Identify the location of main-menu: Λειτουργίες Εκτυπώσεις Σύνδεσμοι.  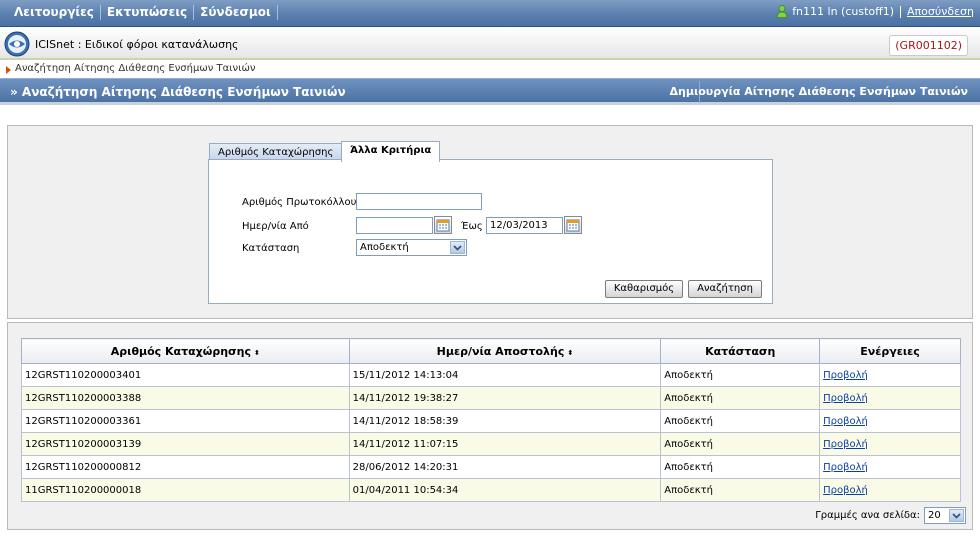
(143, 12).